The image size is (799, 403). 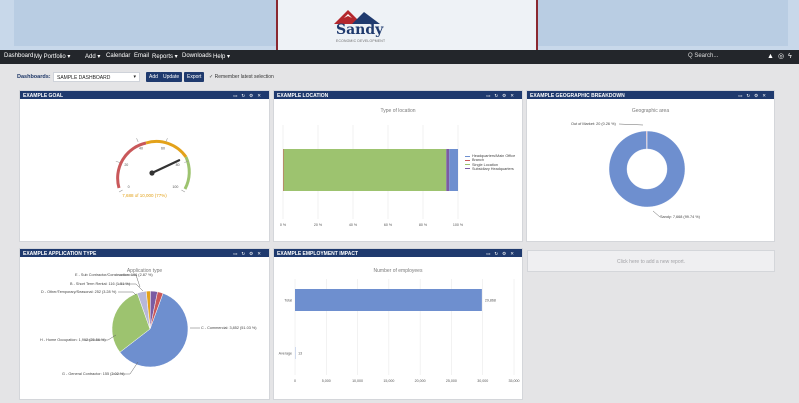 What do you see at coordinates (163, 149) in the screenshot?
I see `gauge-tick-label: 60` at bounding box center [163, 149].